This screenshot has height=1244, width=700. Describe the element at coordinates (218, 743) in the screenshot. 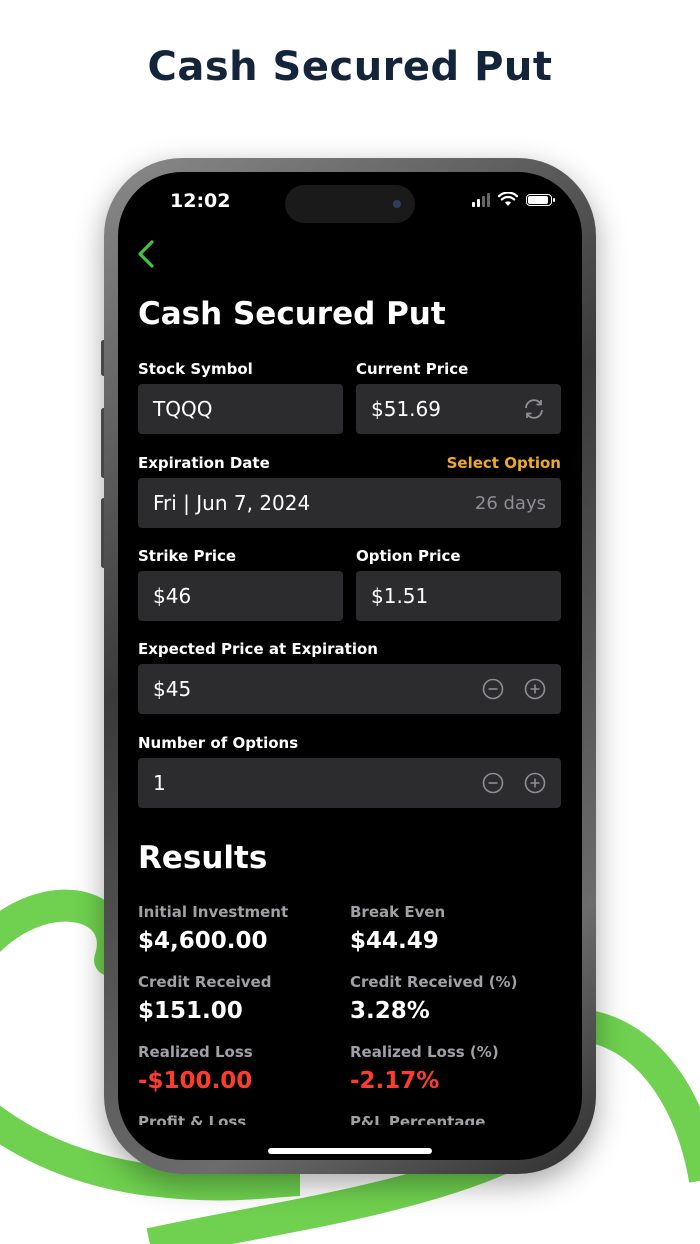

I see `number-of-options-label: Number of Options` at that location.